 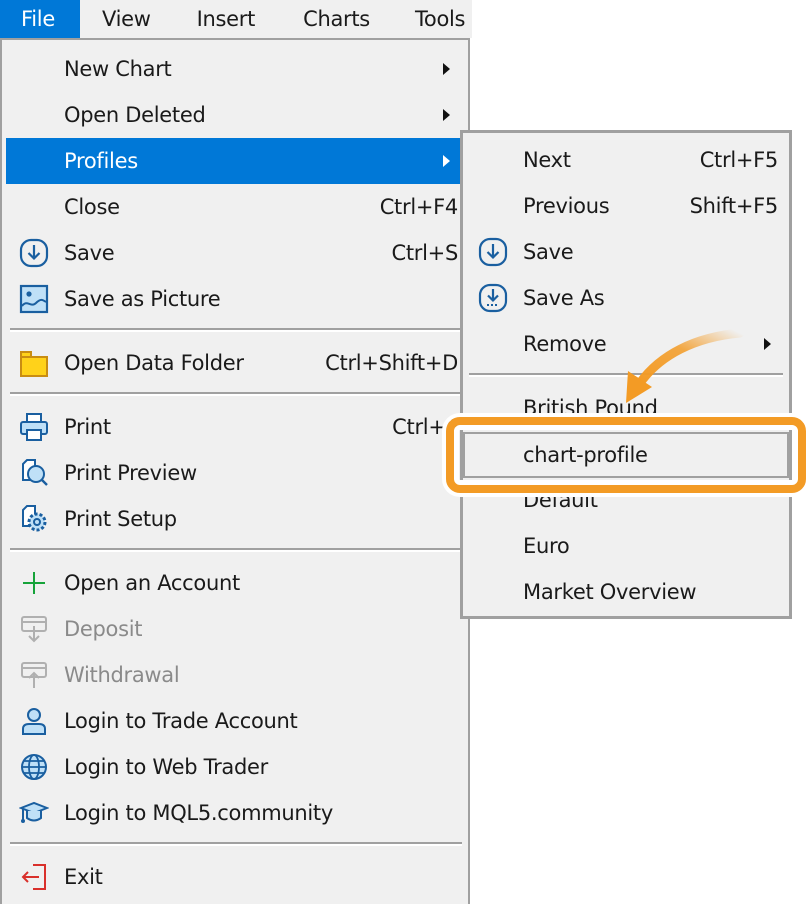 I want to click on menu-item-label: Market Overview, so click(x=610, y=592).